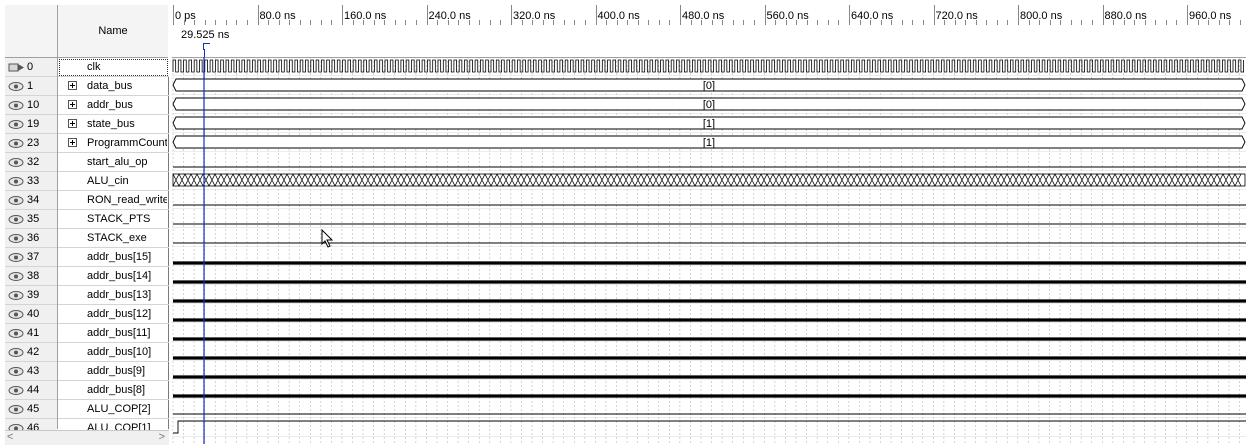 Image resolution: width=1248 pixels, height=445 pixels. Describe the element at coordinates (113, 200) in the screenshot. I see `signal-name-cell: RON_read_write` at that location.